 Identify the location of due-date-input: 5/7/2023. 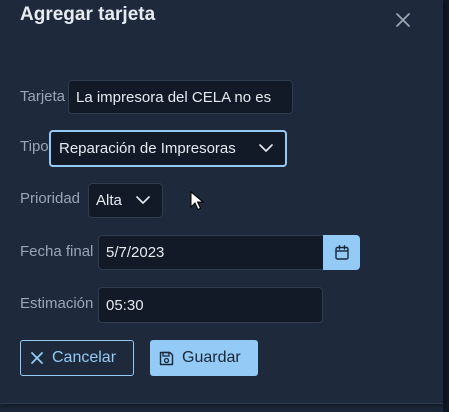
(211, 252).